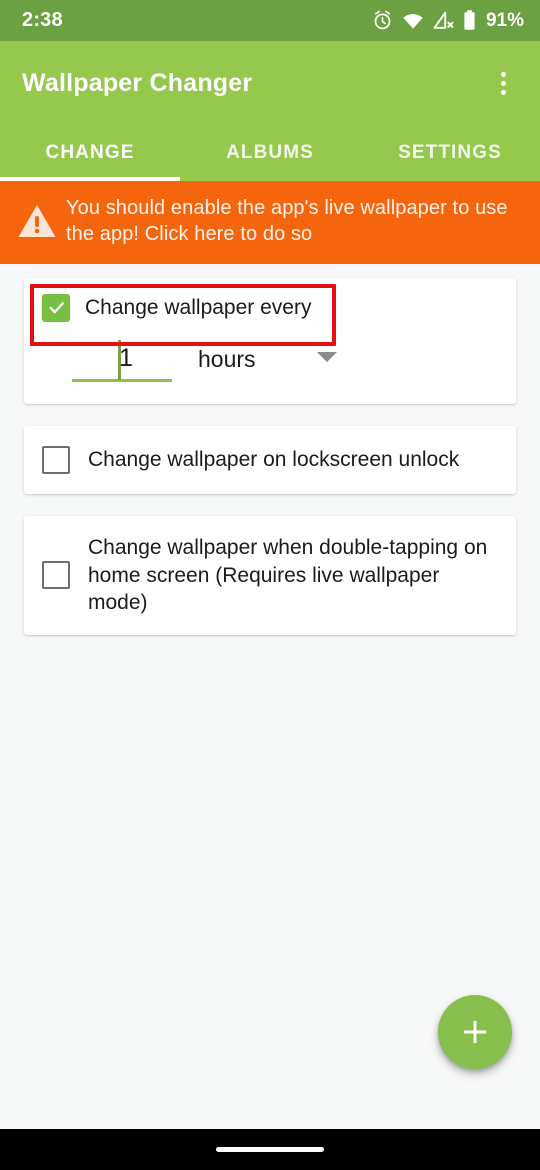 Image resolution: width=540 pixels, height=1170 pixels. Describe the element at coordinates (270, 83) in the screenshot. I see `app-bar: Wallpaper Changer` at that location.